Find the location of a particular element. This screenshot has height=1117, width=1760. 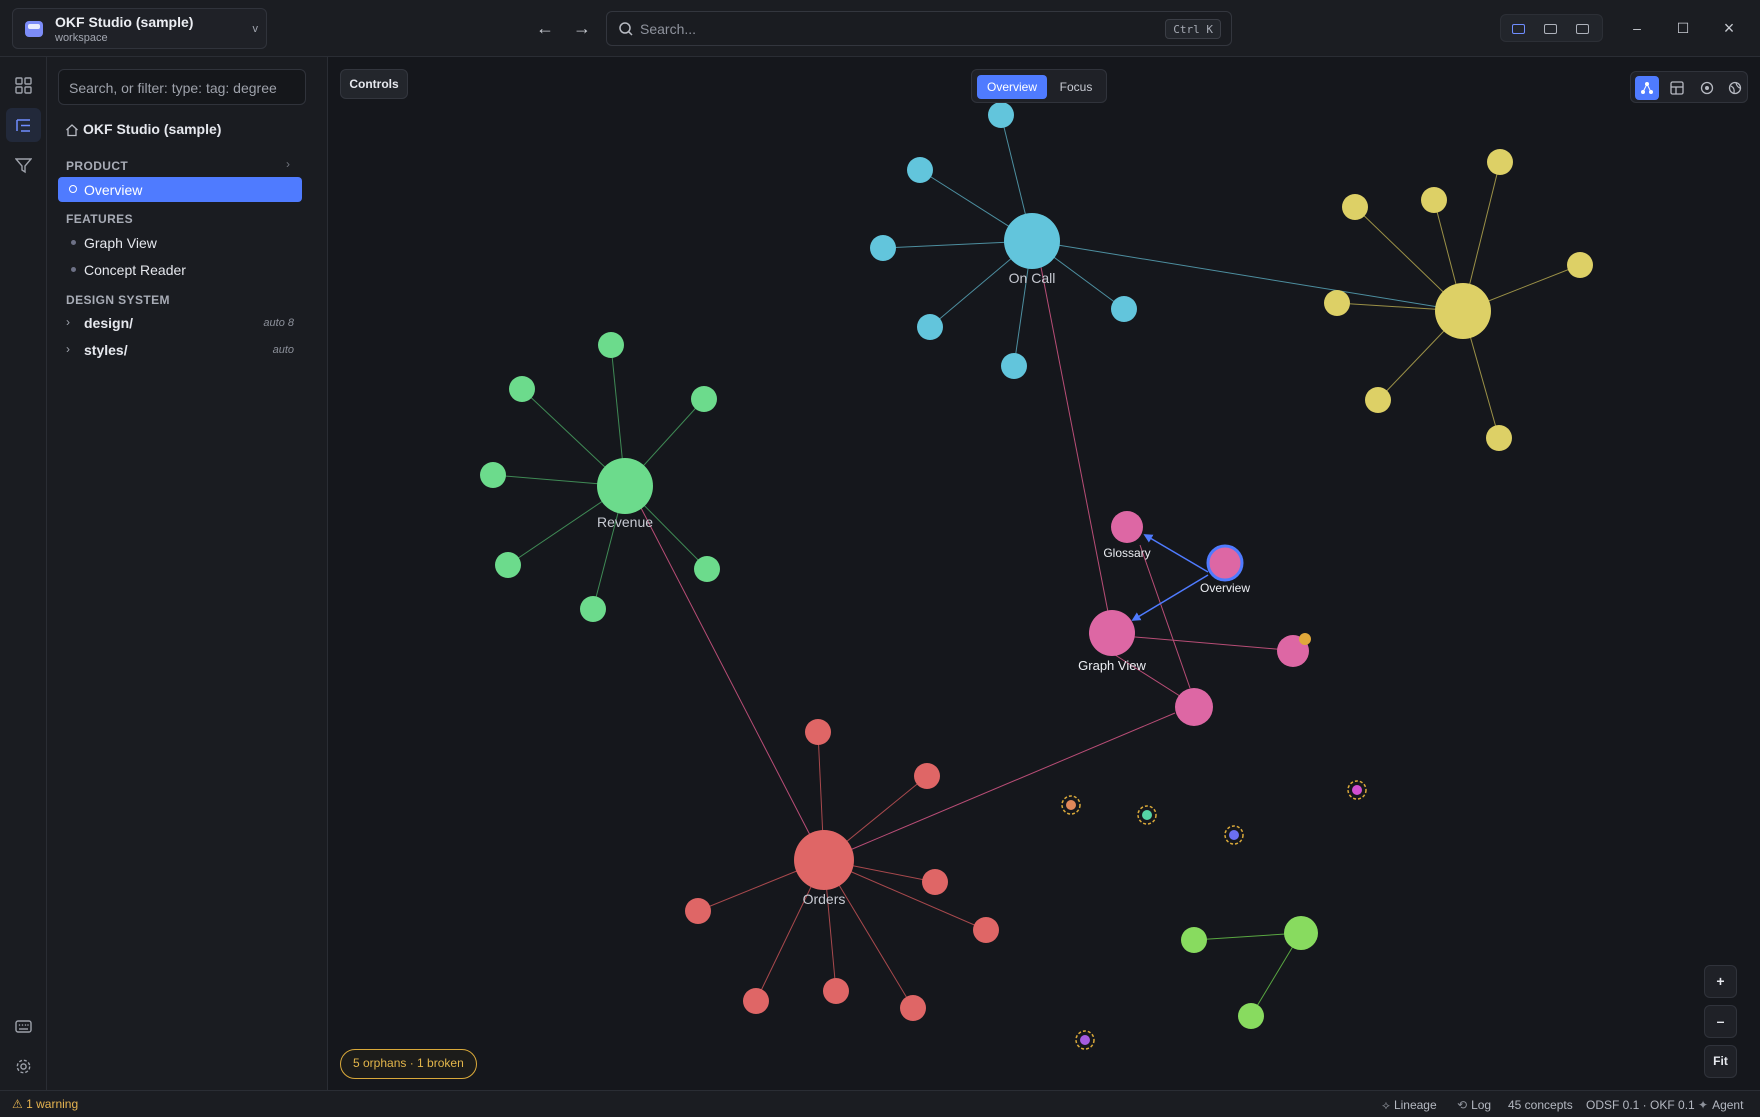

settings-button is located at coordinates (23, 1066).